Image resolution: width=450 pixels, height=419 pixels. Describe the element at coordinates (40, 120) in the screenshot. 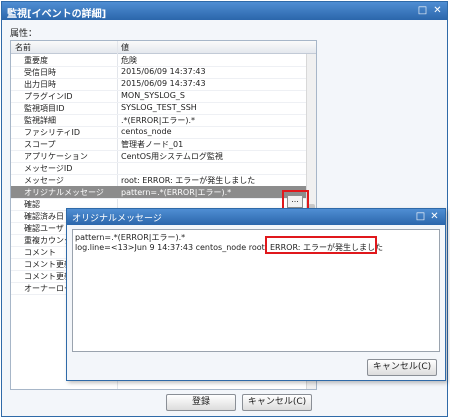

I see `row-name: 監視詳細` at that location.